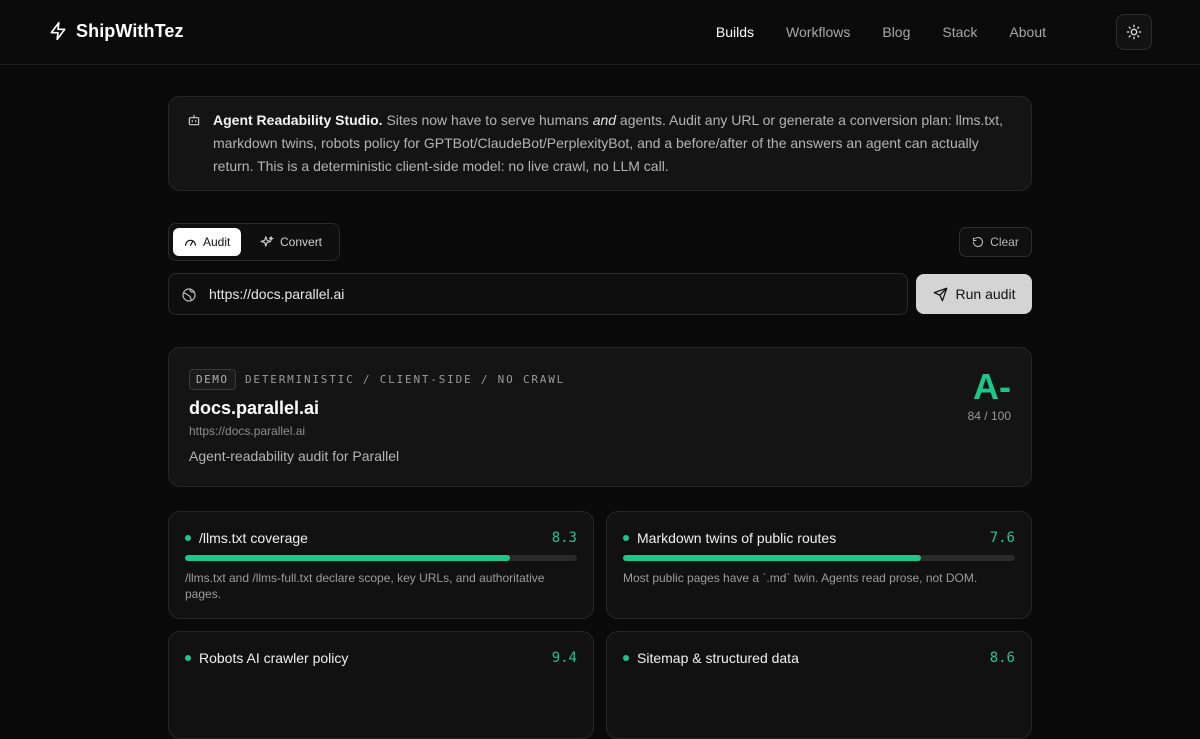  I want to click on gauge-icon, so click(190, 242).